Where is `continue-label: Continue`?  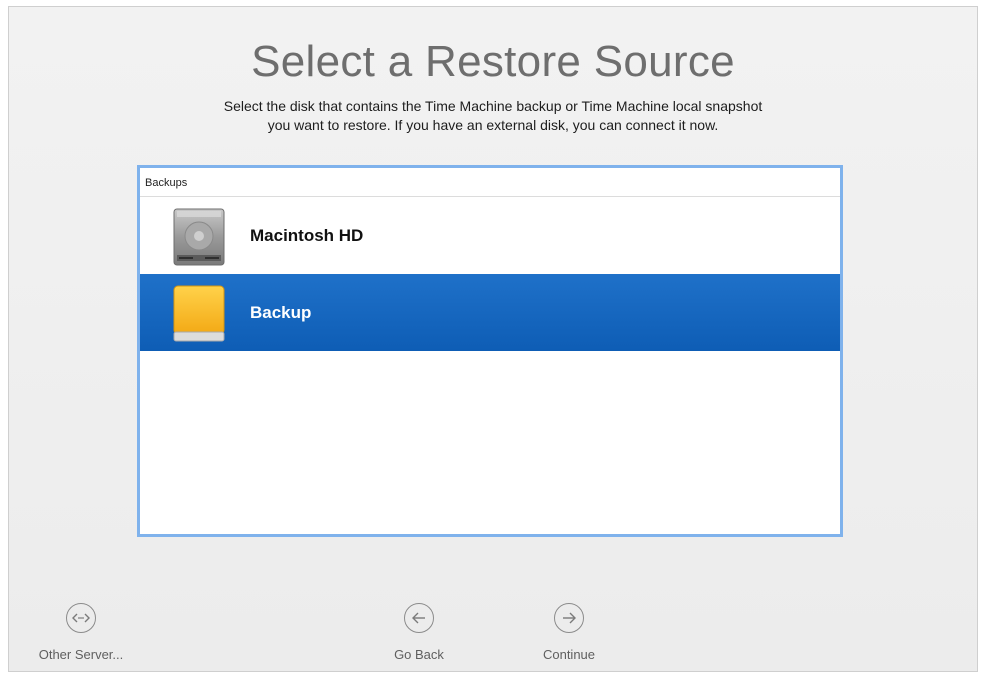 continue-label: Continue is located at coordinates (569, 654).